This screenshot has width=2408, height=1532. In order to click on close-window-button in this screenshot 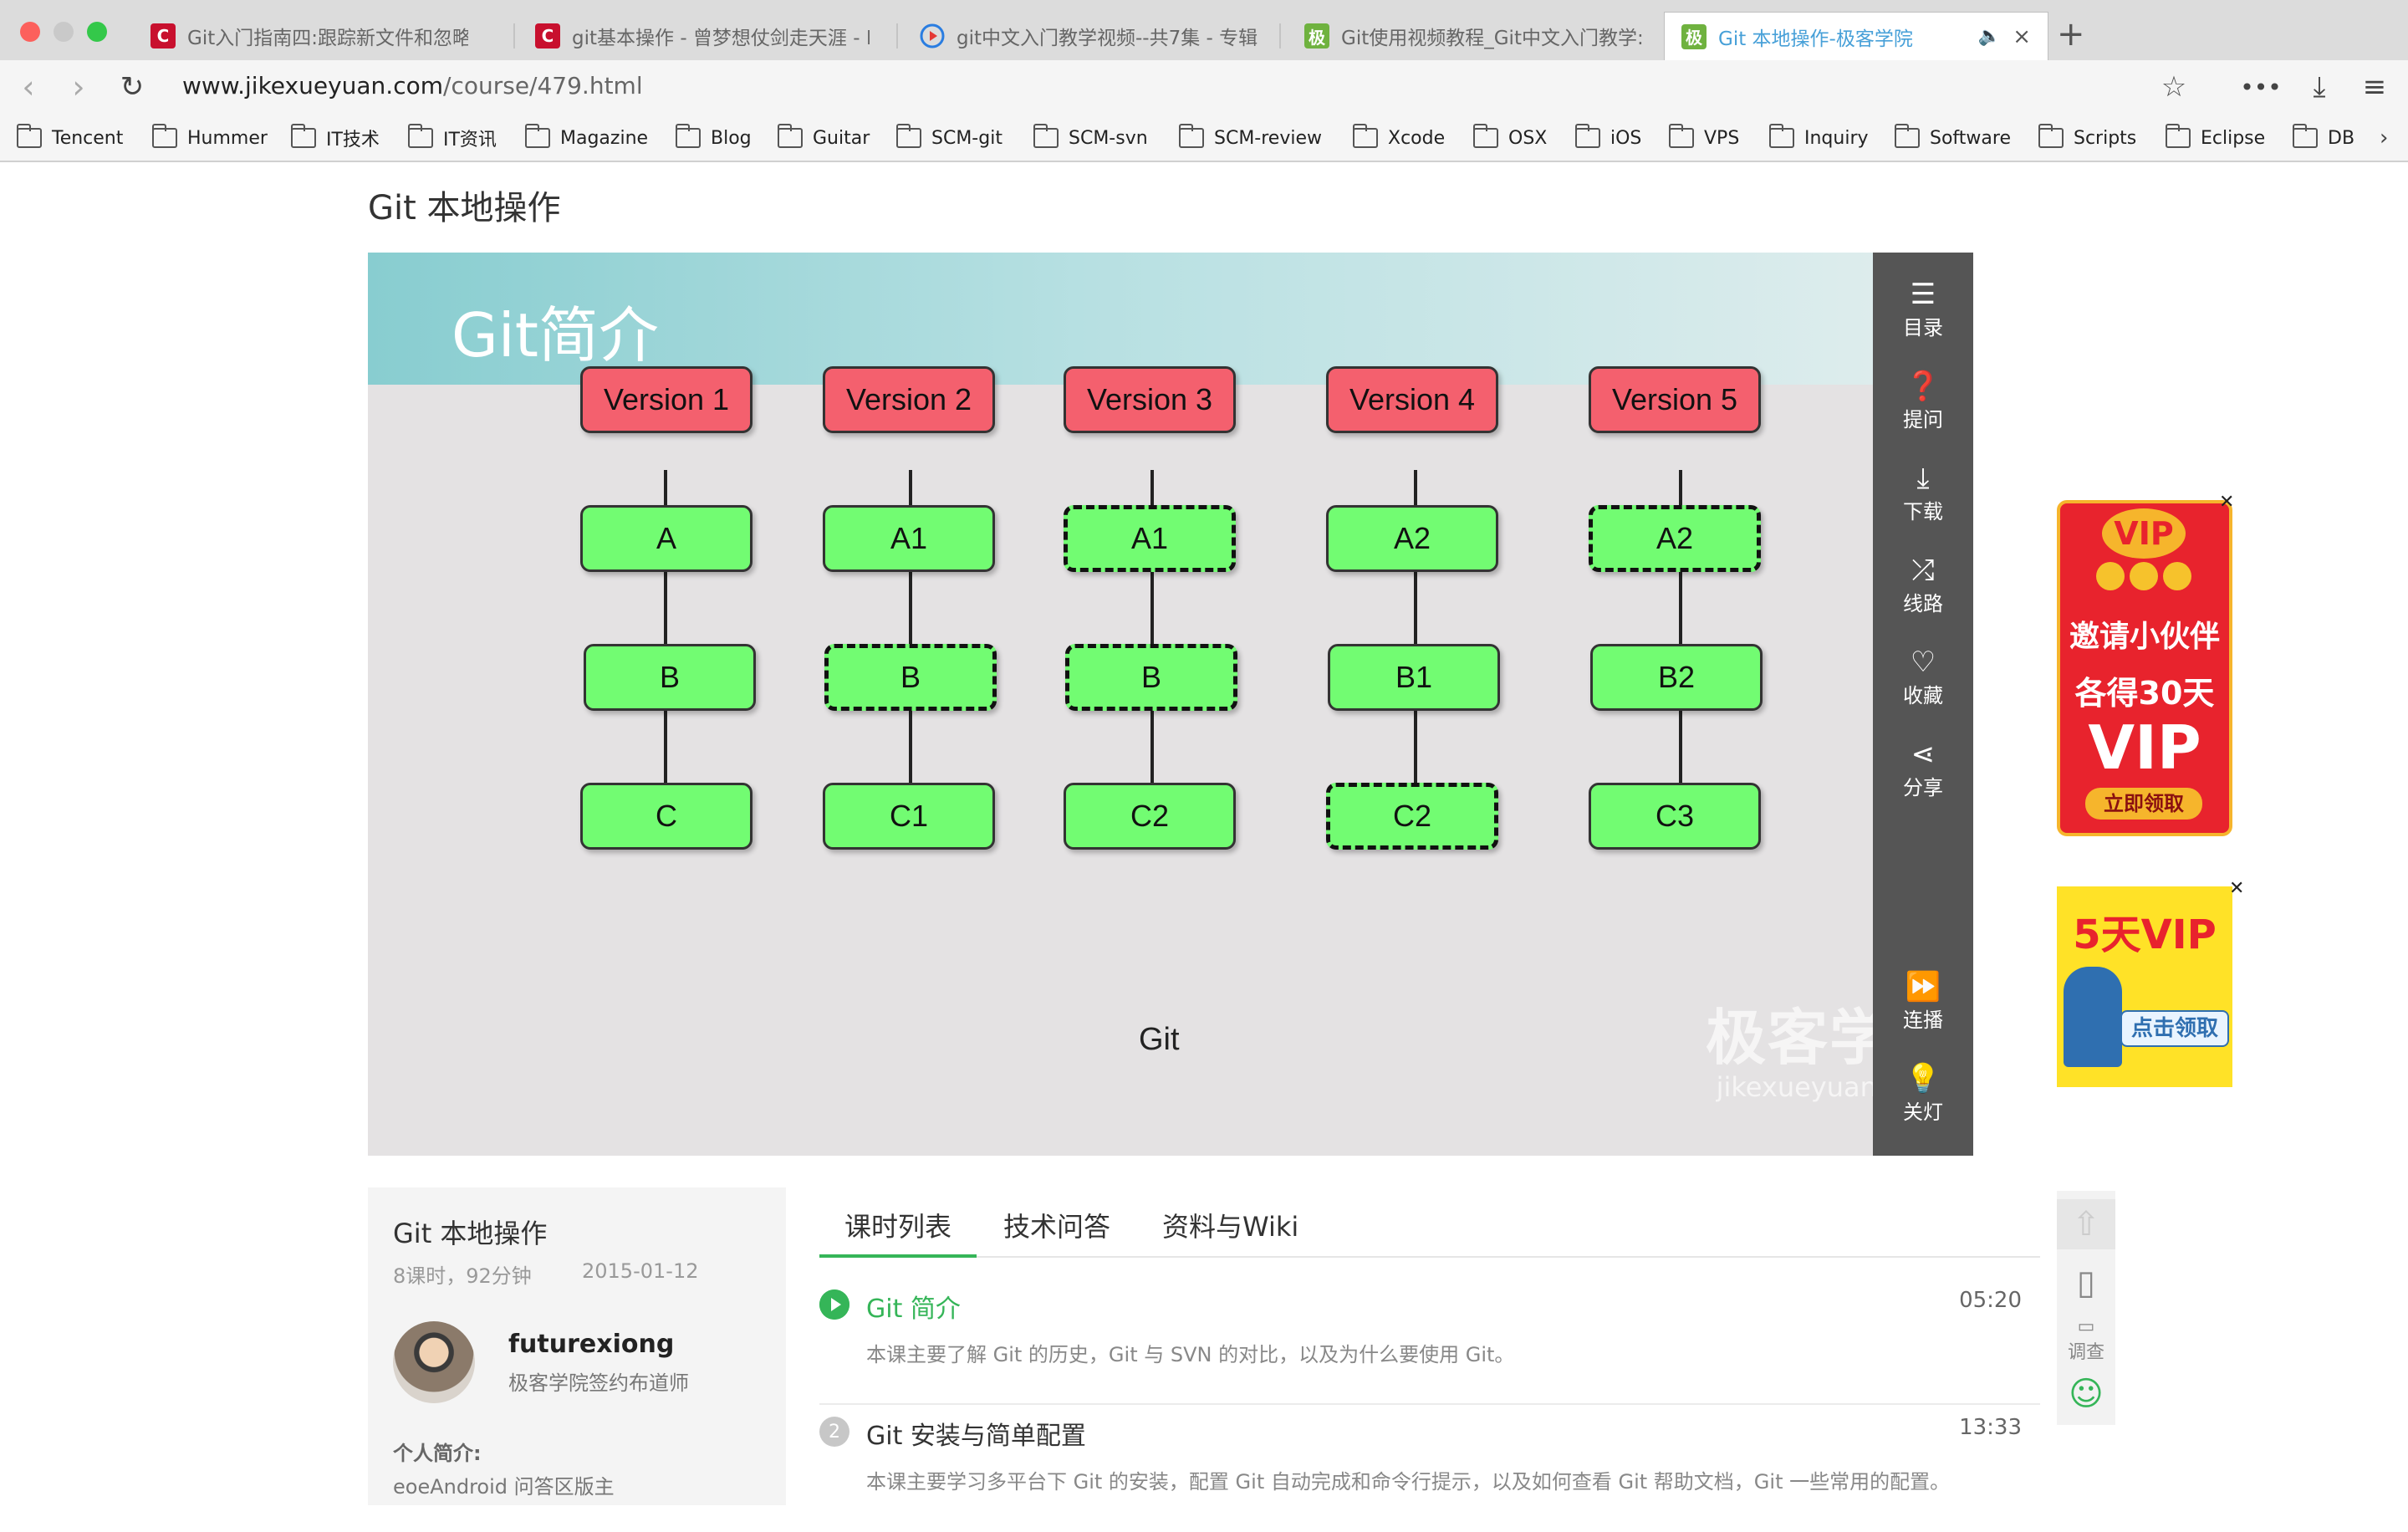, I will do `click(30, 32)`.